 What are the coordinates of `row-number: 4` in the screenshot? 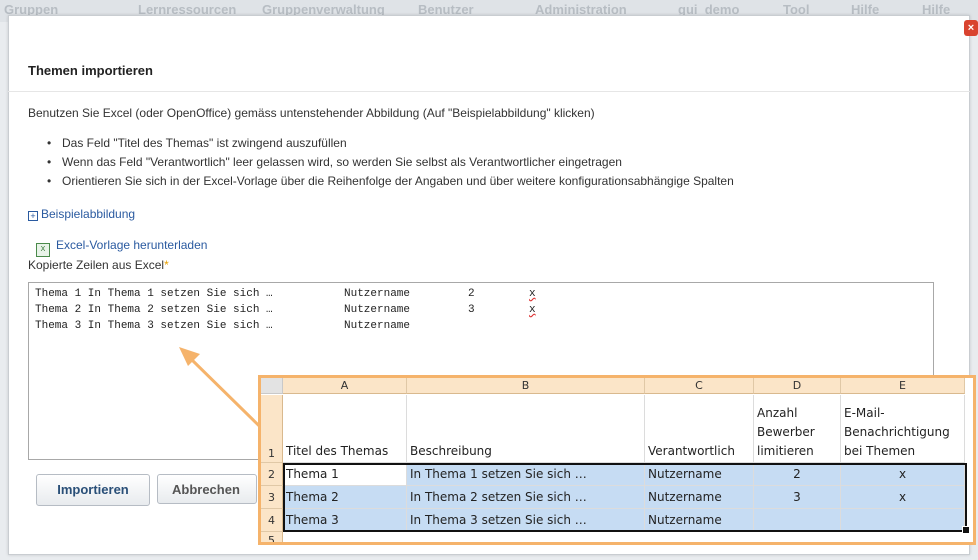 It's located at (272, 520).